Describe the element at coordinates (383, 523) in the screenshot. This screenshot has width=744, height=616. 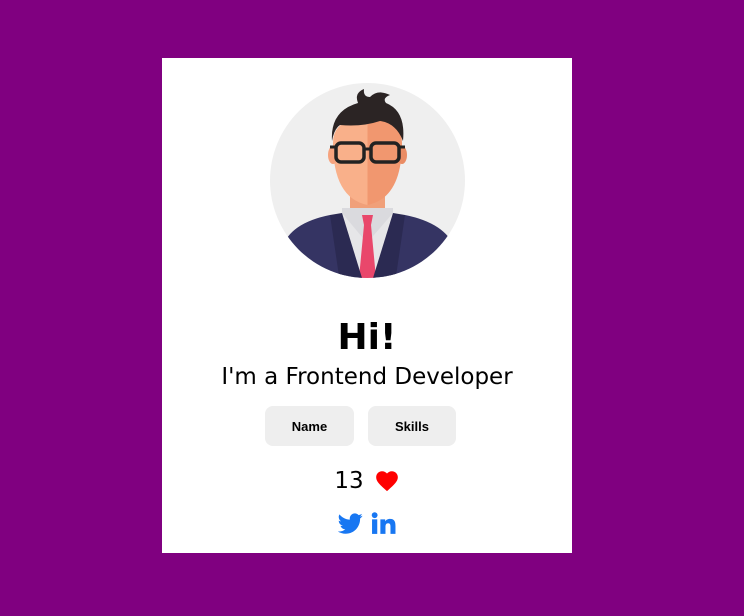
I see `linkedin-icon` at that location.